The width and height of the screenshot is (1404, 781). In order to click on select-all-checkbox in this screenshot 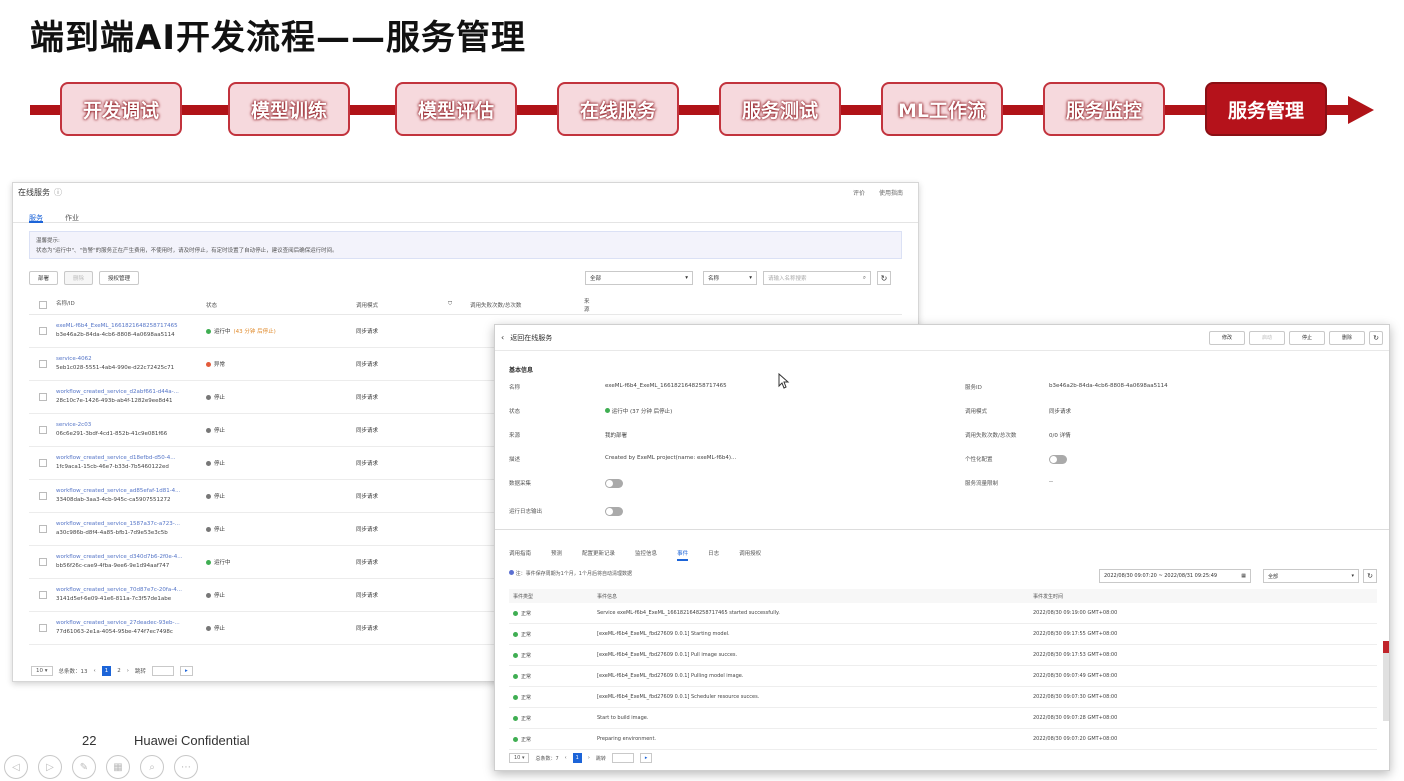, I will do `click(43, 304)`.